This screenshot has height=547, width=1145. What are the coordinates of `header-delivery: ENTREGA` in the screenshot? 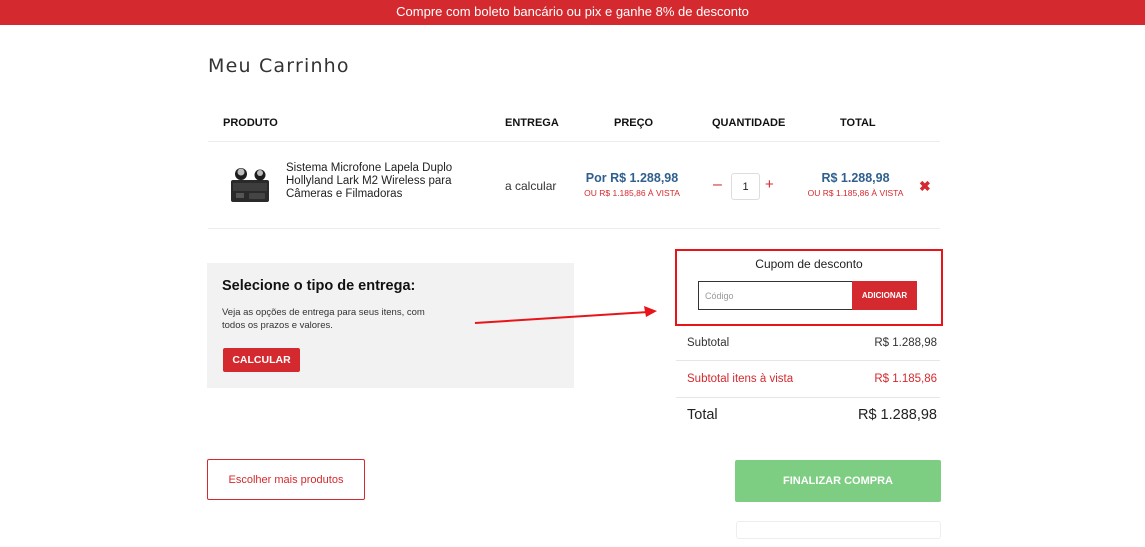 It's located at (532, 123).